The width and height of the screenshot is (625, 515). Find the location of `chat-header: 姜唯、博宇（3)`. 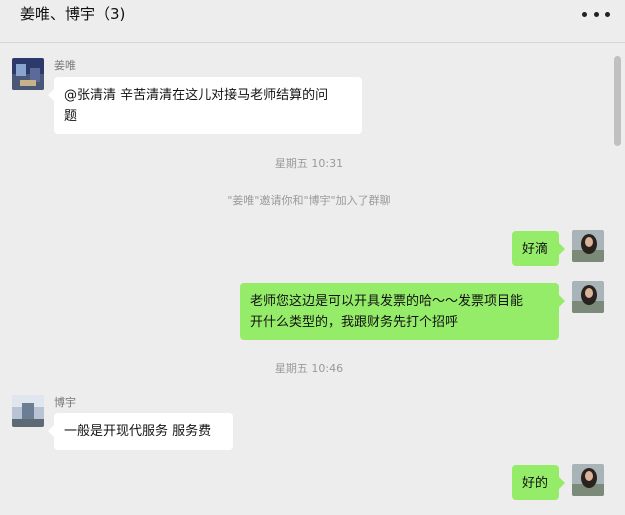

chat-header: 姜唯、博宇（3) is located at coordinates (312, 21).